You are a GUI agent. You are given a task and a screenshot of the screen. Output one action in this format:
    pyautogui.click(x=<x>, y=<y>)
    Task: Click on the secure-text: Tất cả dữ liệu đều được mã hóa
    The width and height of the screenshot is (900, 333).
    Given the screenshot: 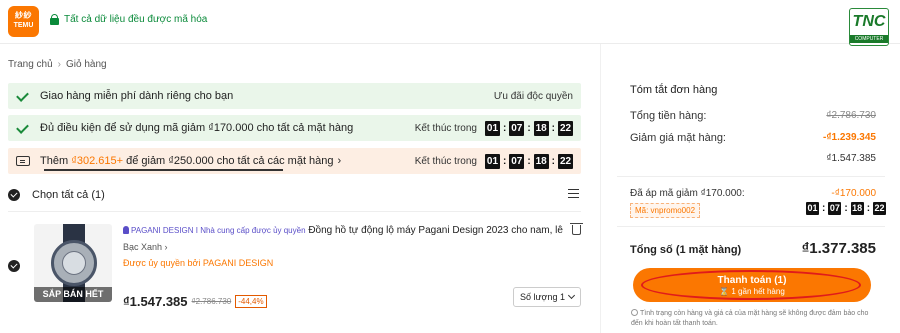 What is the action you would take?
    pyautogui.click(x=136, y=19)
    